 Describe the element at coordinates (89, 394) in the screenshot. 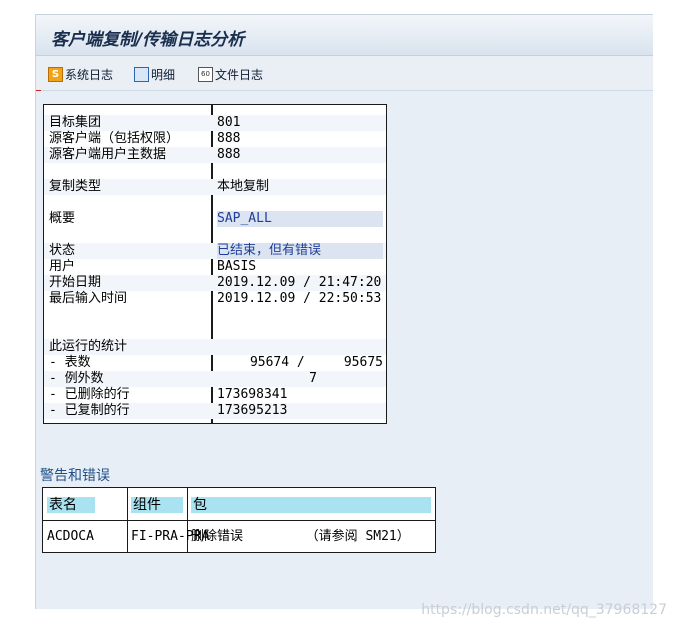

I see `deleted-label: - 已删除的行` at that location.